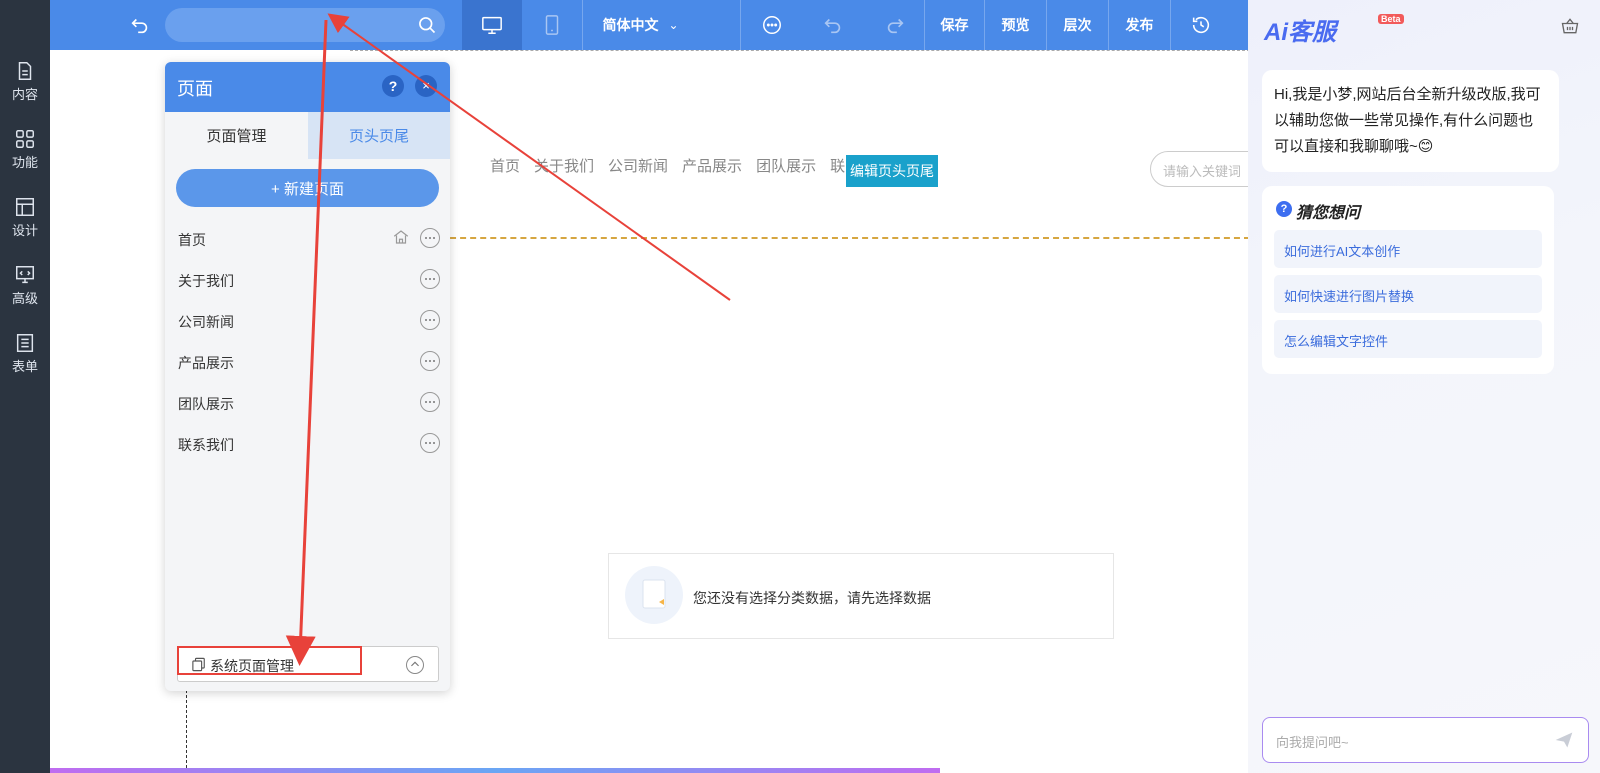 The image size is (1600, 773). I want to click on more-options-button, so click(771, 25).